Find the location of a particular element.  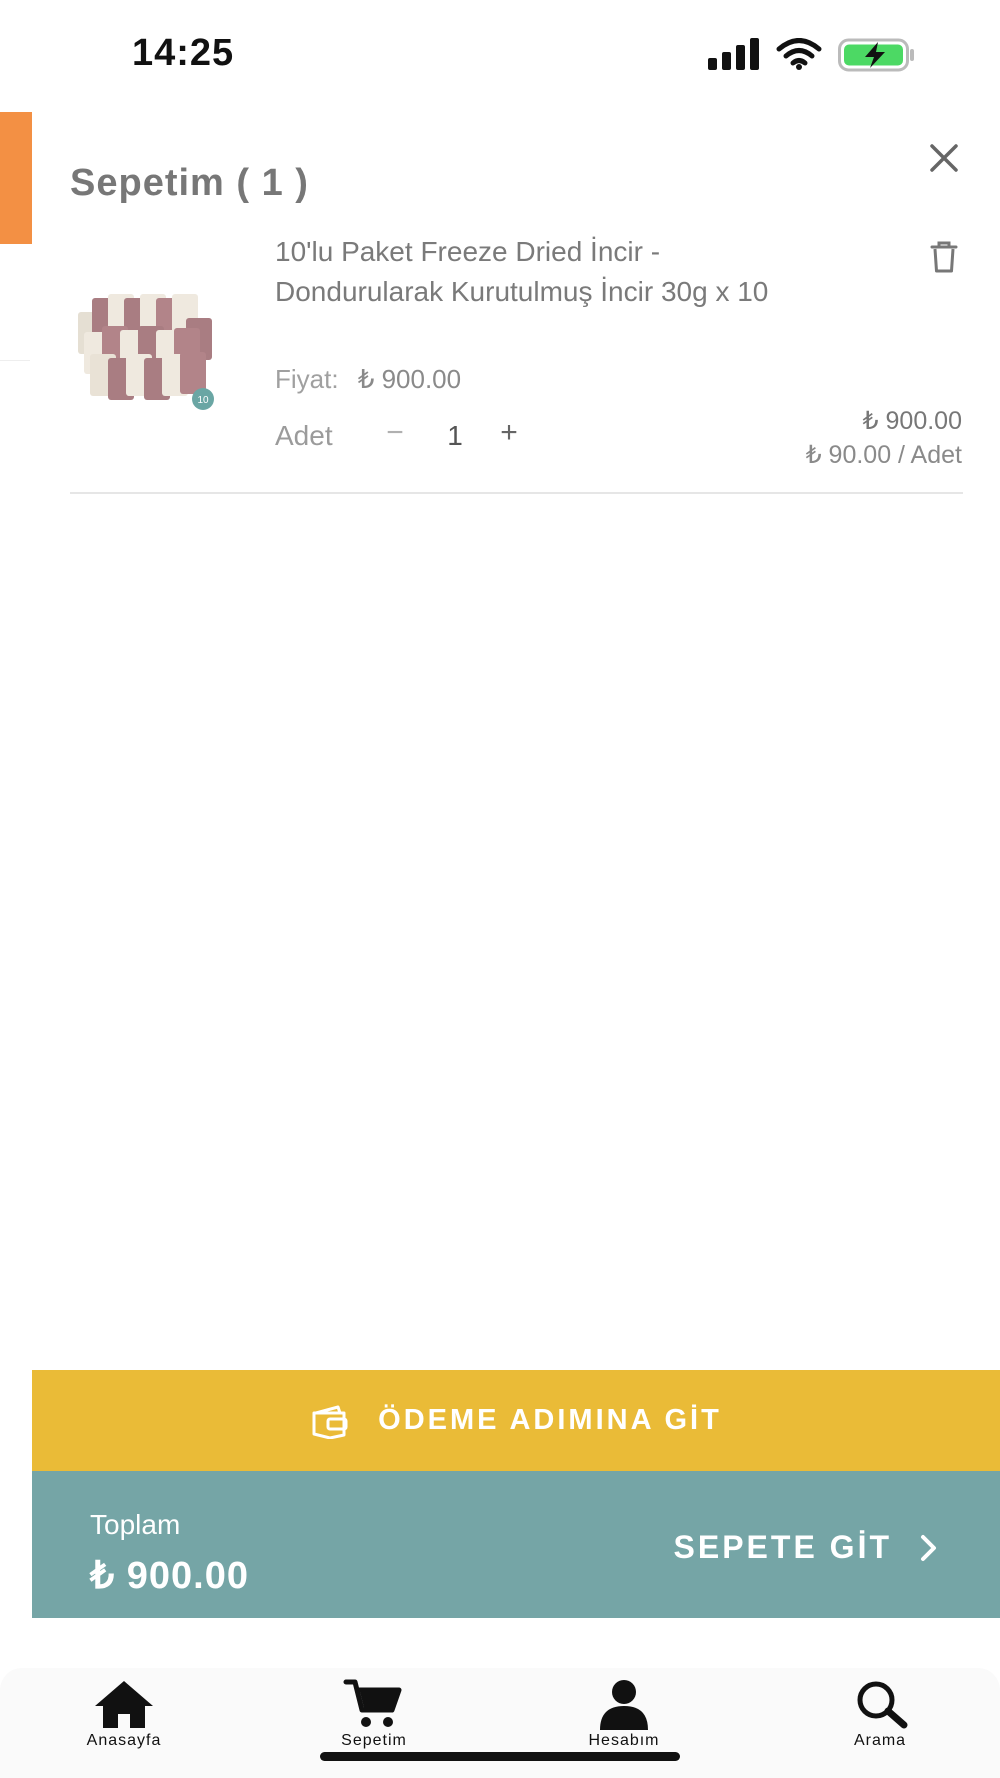

total-bar: Toplam ₺ 900.00 SEPETE GİT is located at coordinates (516, 1544).